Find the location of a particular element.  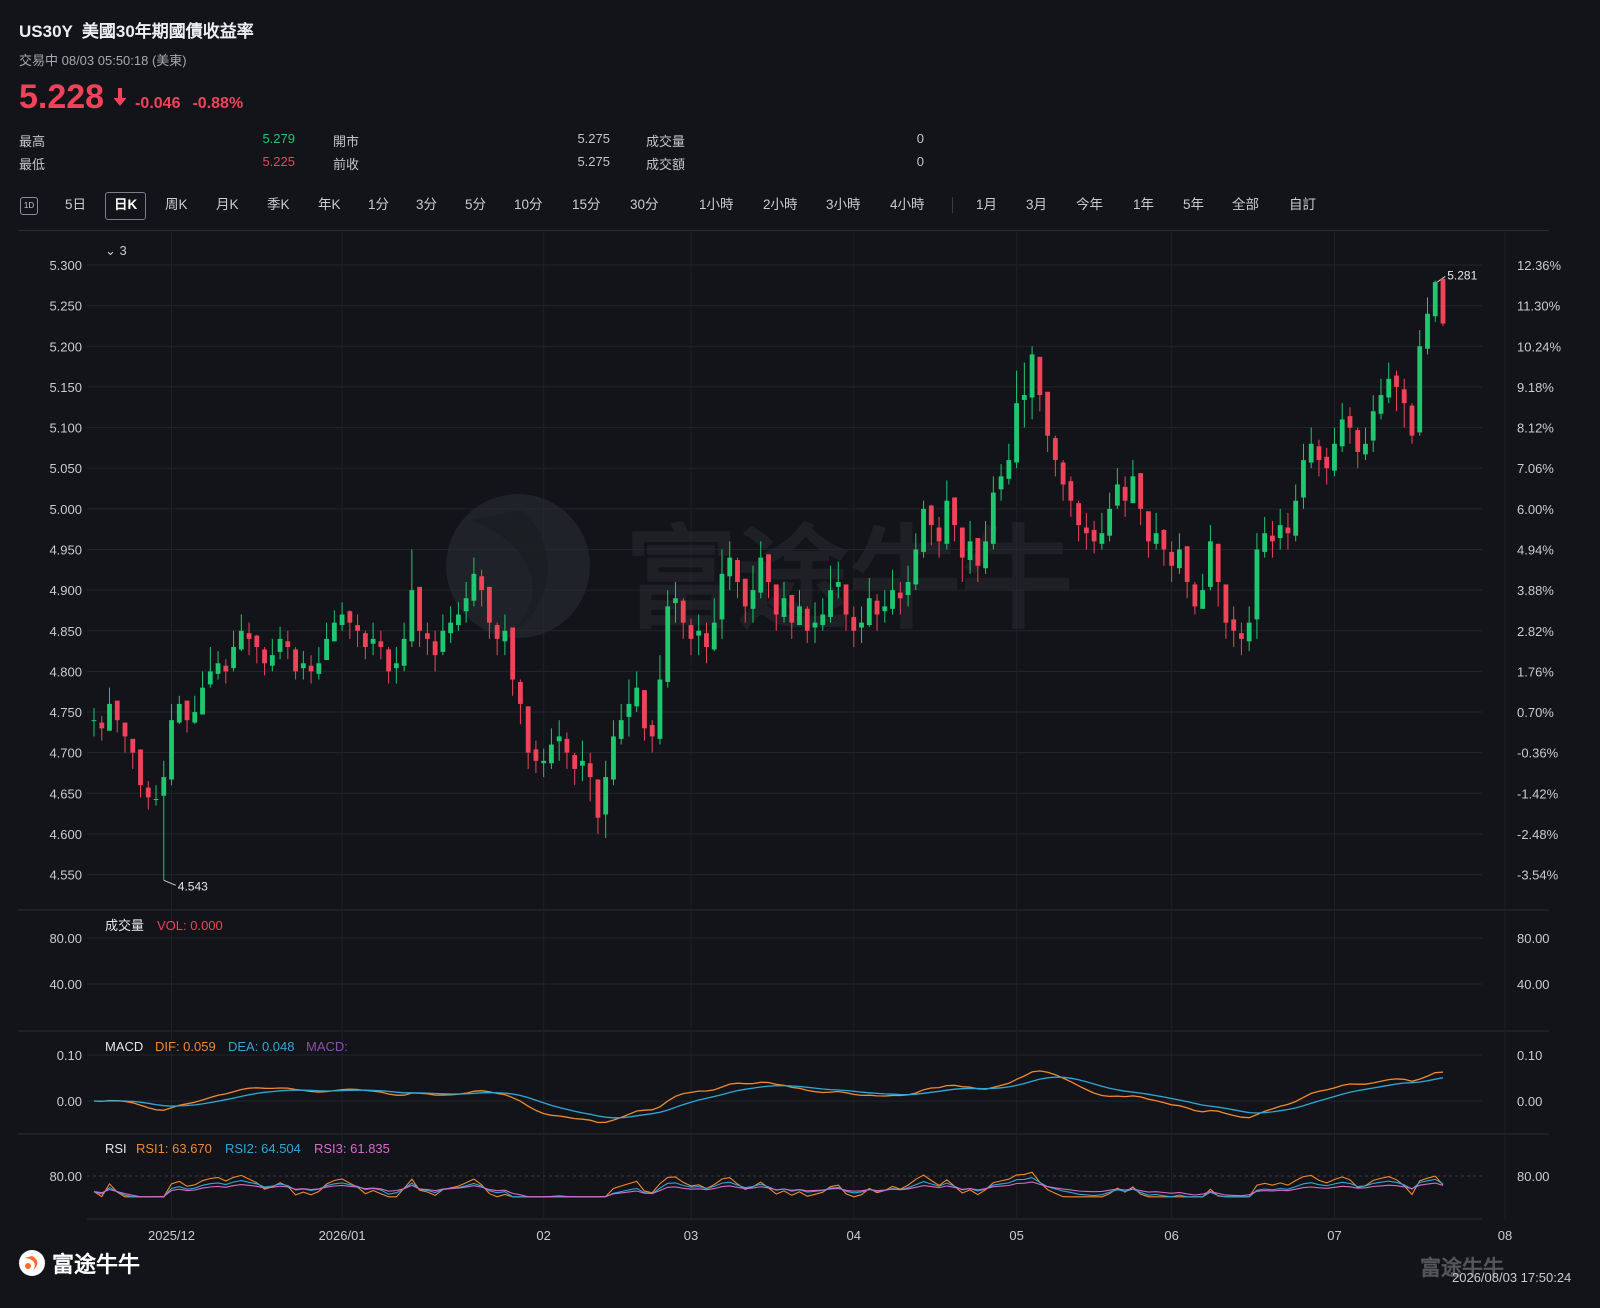

y-tick-label: 5.150 is located at coordinates (65, 387).